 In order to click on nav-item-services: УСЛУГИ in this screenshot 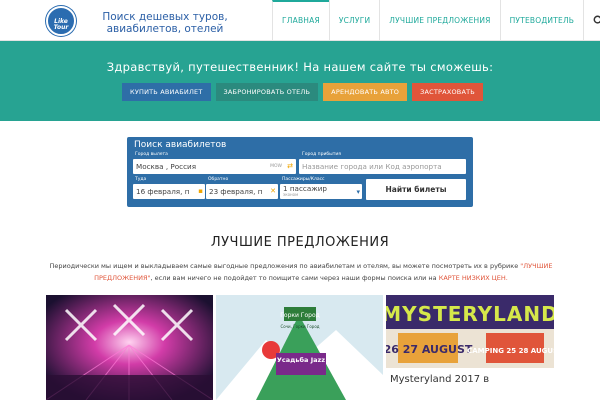, I will do `click(353, 20)`.